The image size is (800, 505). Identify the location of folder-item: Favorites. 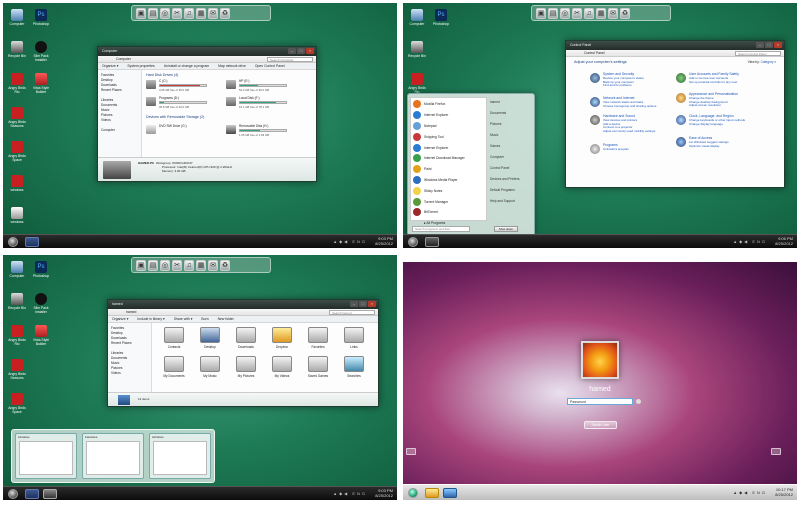
(318, 338).